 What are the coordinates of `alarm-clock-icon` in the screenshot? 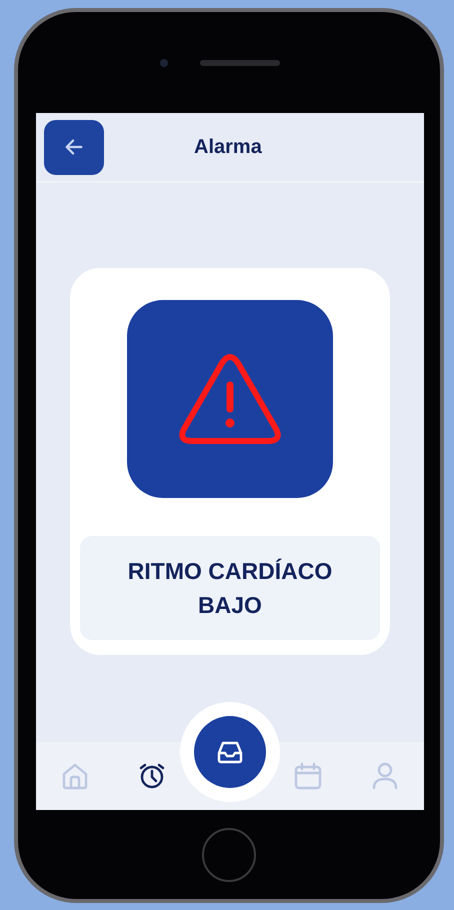 It's located at (152, 776).